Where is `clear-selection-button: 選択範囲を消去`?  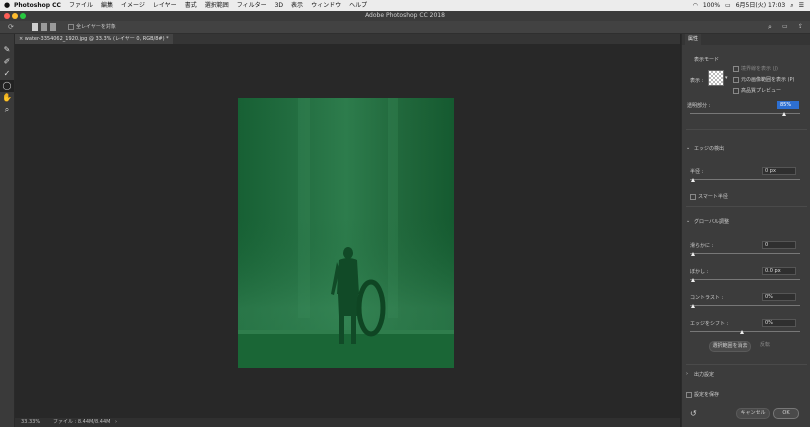 clear-selection-button: 選択範囲を消去 is located at coordinates (730, 346).